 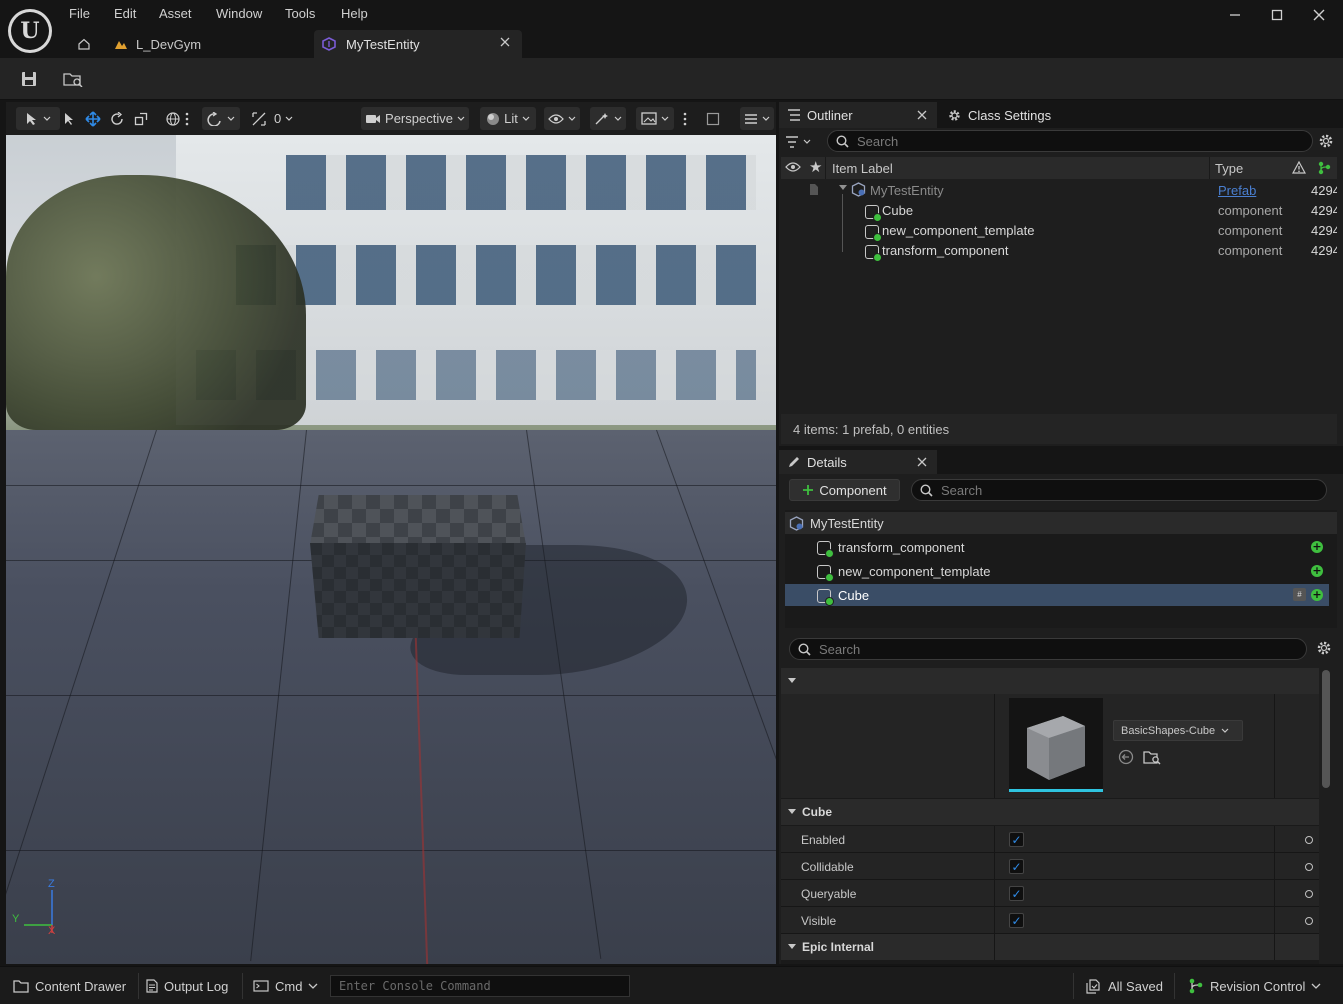 I want to click on menu-tools: Tools, so click(x=300, y=15).